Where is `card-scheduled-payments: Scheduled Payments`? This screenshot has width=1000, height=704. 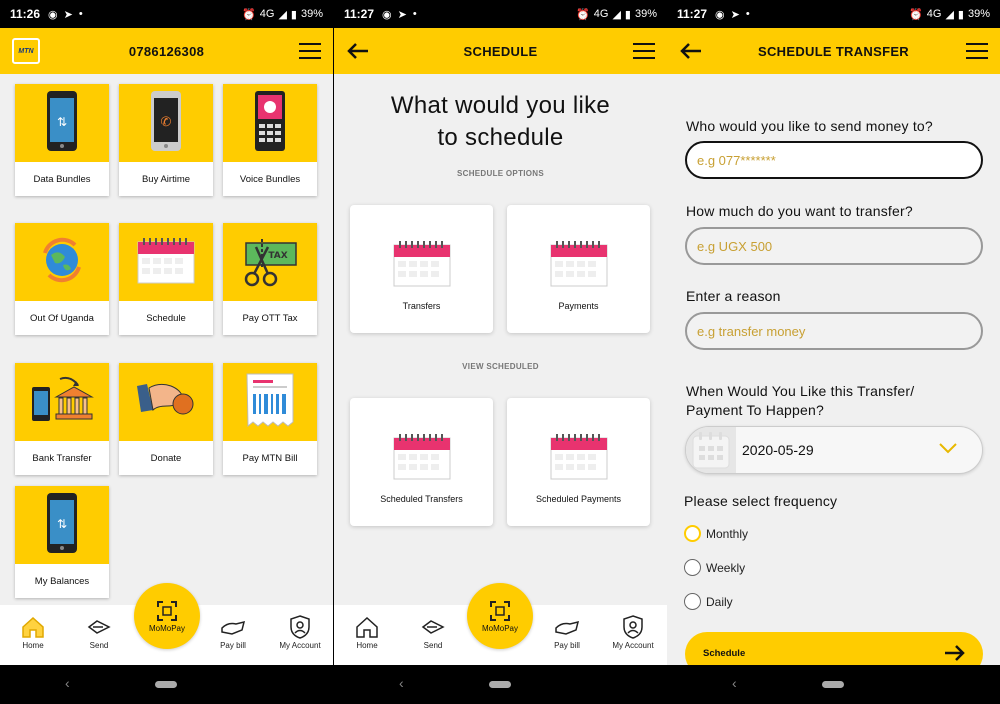
card-scheduled-payments: Scheduled Payments is located at coordinates (578, 462).